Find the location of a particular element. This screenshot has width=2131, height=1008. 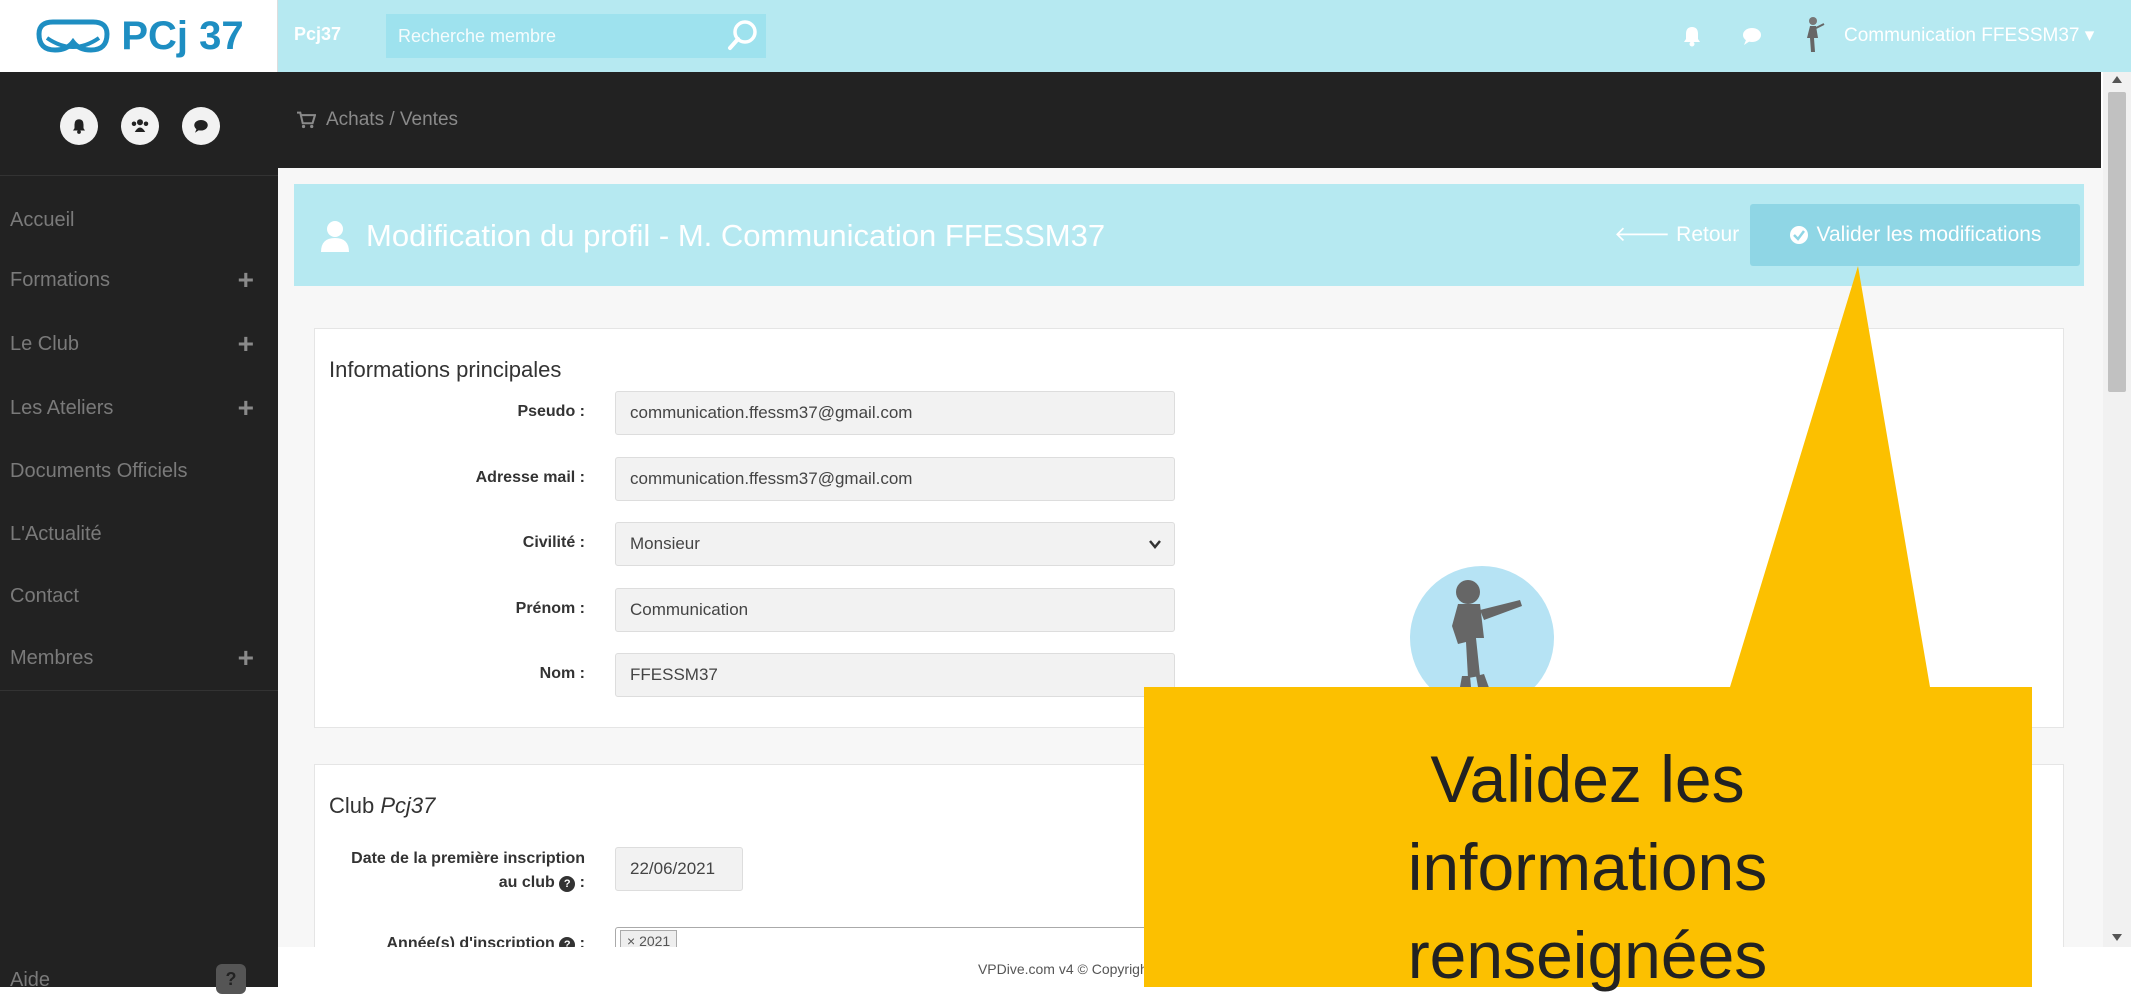

search-icon is located at coordinates (743, 36).